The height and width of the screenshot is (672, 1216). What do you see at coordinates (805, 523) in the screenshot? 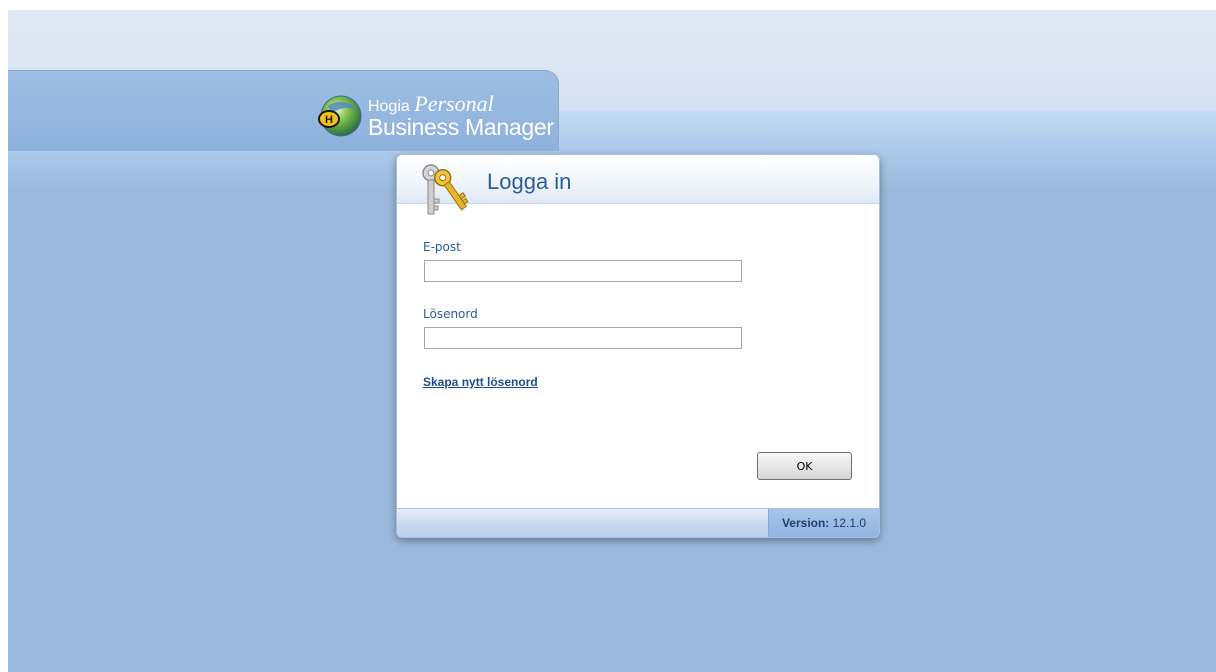
I see `version-label: Version:` at bounding box center [805, 523].